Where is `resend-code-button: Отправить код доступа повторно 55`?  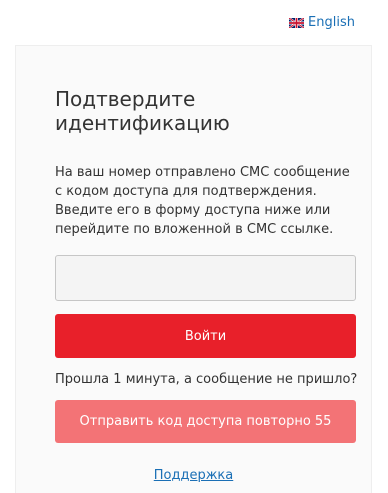
resend-code-button: Отправить код доступа повторно 55 is located at coordinates (205, 421).